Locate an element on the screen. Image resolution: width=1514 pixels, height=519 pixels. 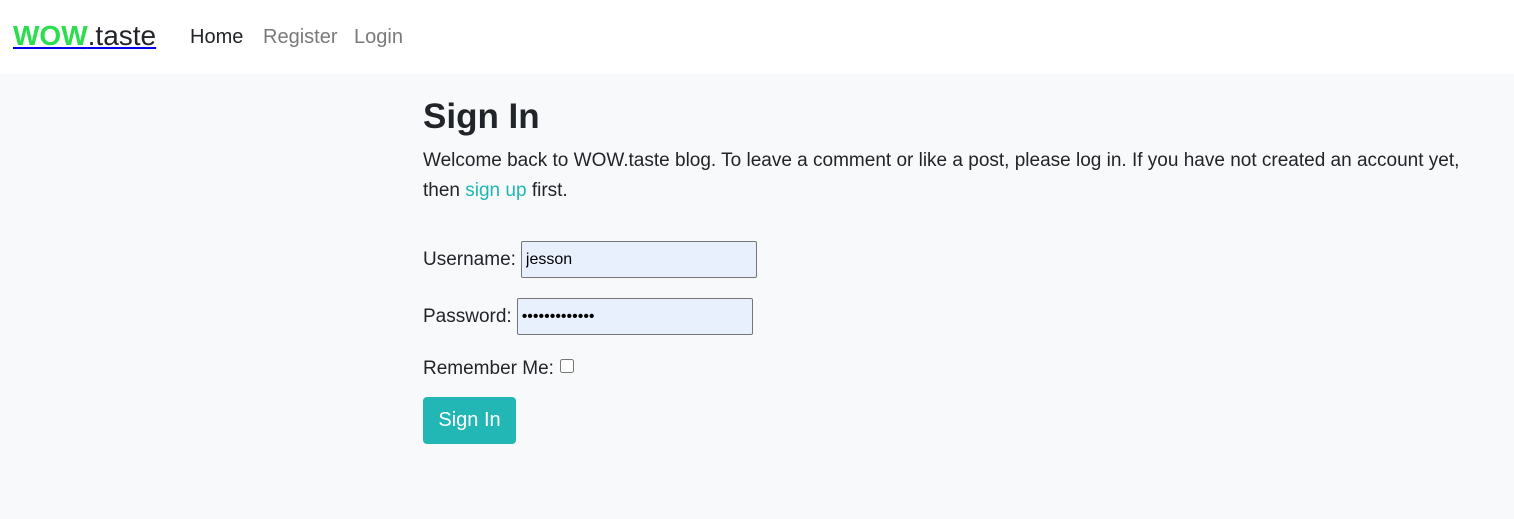
nav-login-link: Login is located at coordinates (378, 37).